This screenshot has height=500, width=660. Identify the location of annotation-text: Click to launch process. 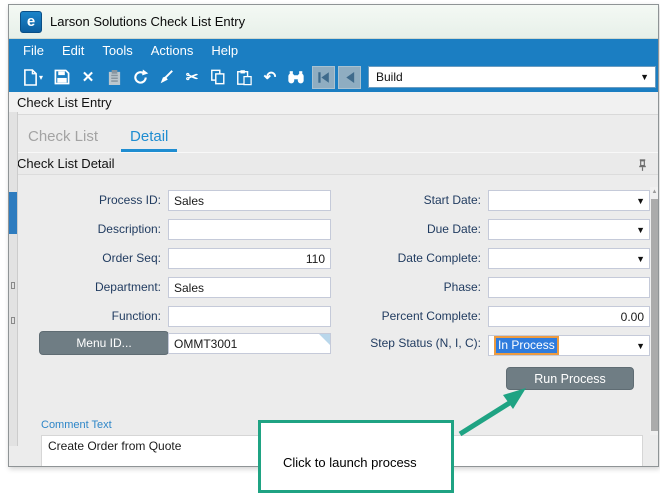
(350, 462).